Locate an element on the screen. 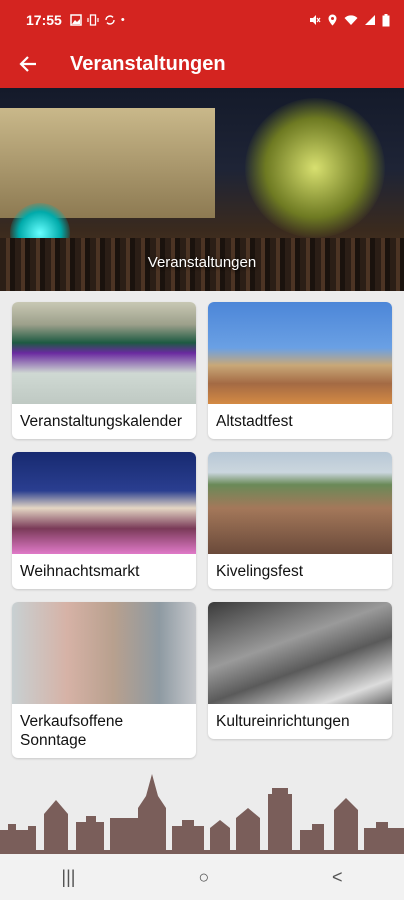  tile-label: Kultureinrichtungen is located at coordinates (283, 721).